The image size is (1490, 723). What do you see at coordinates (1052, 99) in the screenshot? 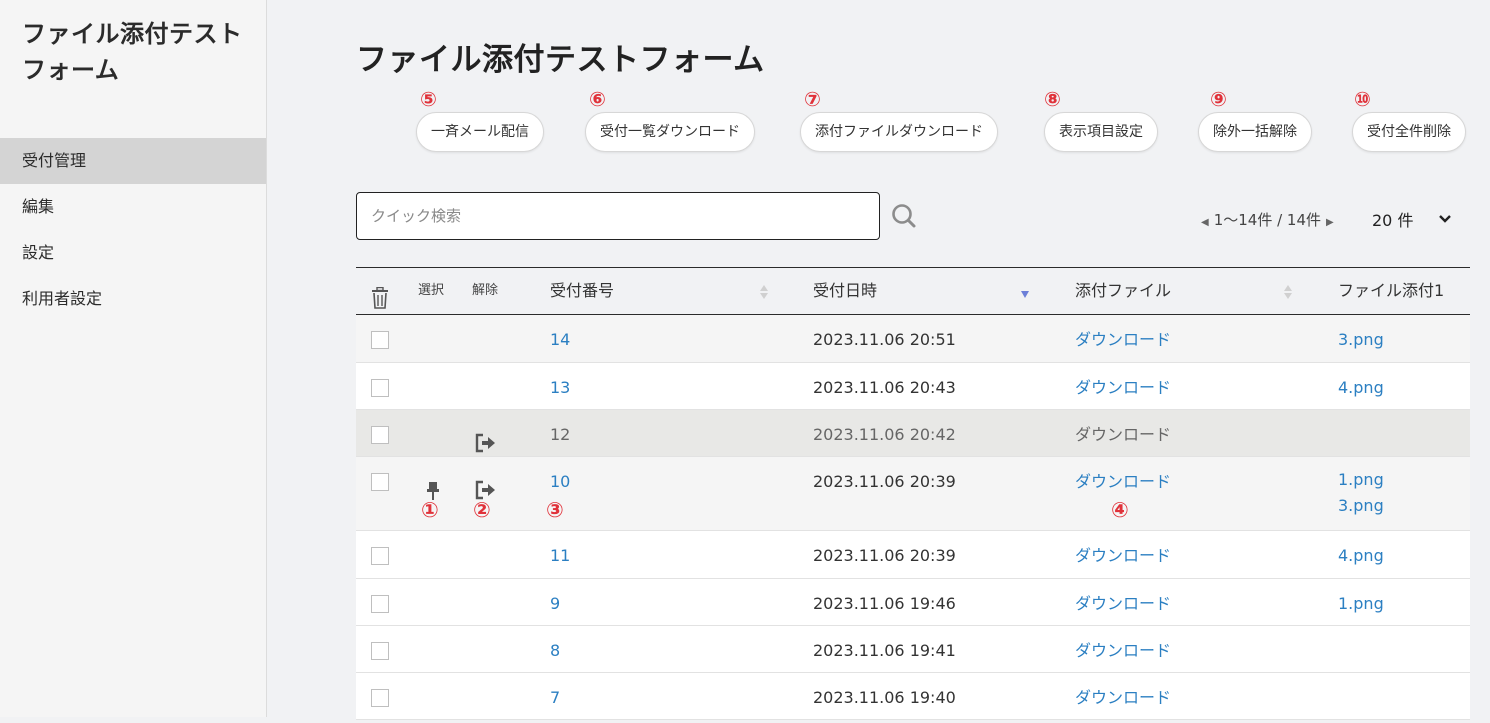
I see `annotation-marker: ⑧` at bounding box center [1052, 99].